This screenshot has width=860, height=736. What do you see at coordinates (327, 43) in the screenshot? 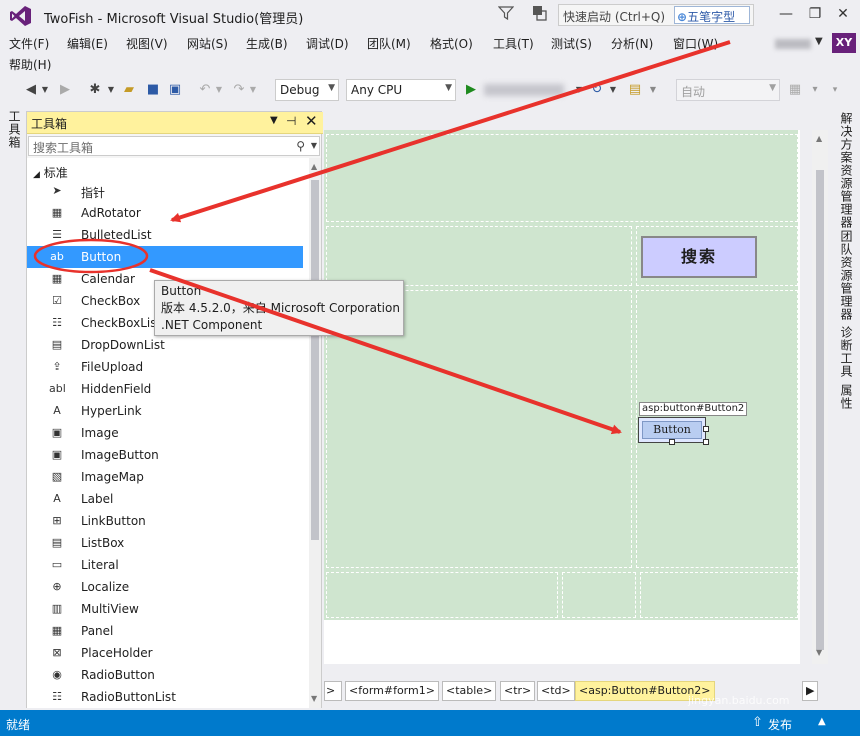
I see `menu-debug: 调试(D)` at bounding box center [327, 43].